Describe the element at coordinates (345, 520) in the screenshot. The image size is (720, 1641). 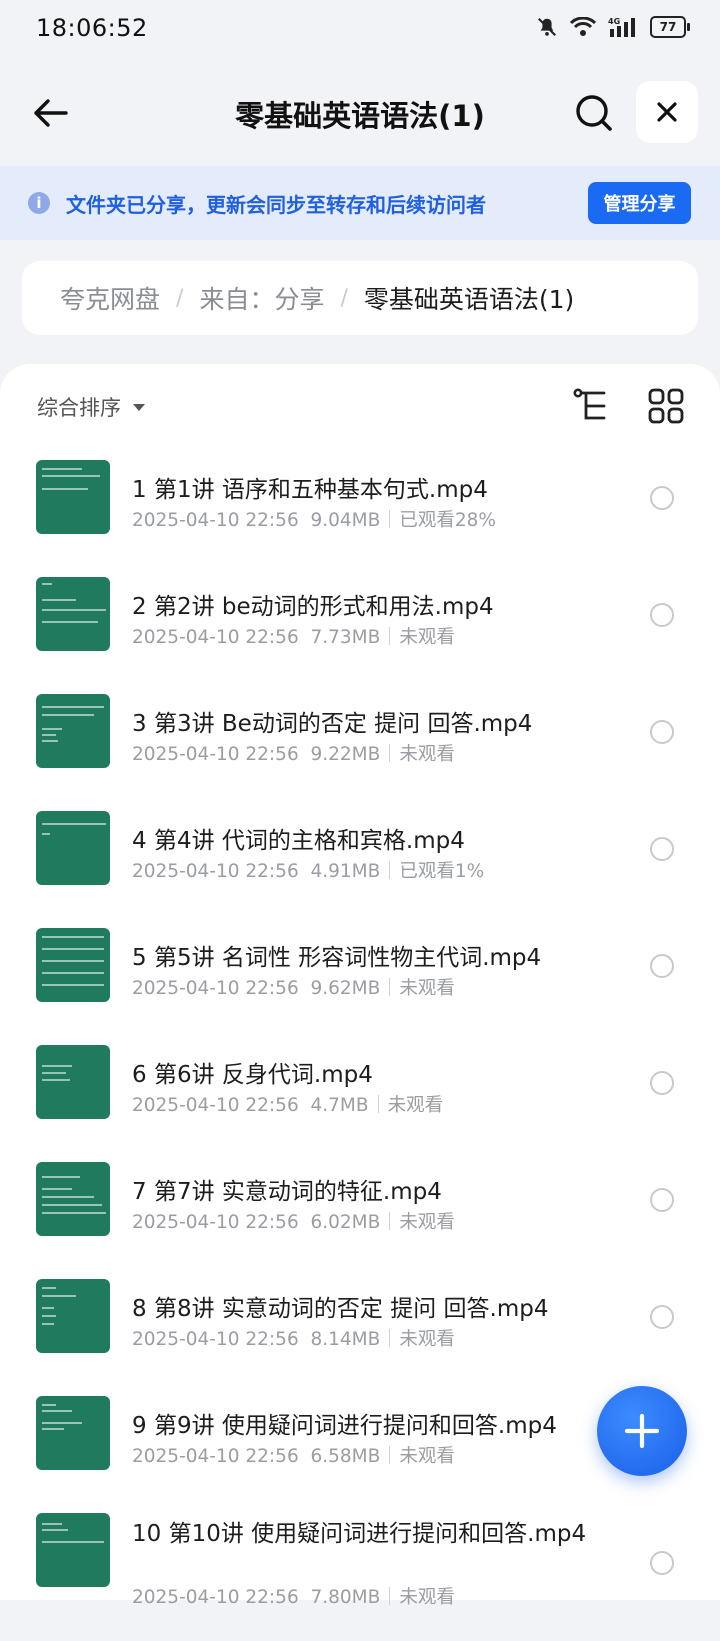
I see `file-size: 9.04MB` at that location.